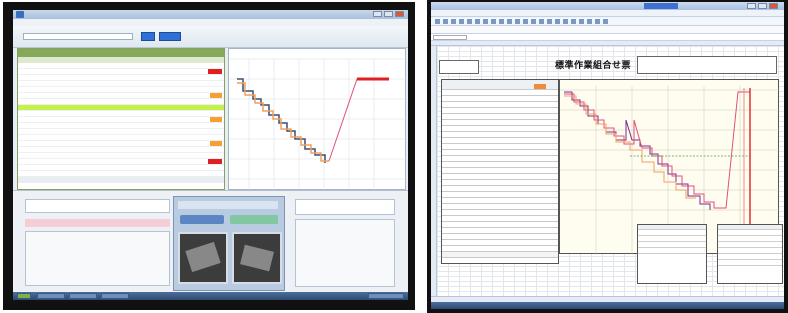  I want to click on sheet-title: 標準作業組合せ票, so click(593, 66).